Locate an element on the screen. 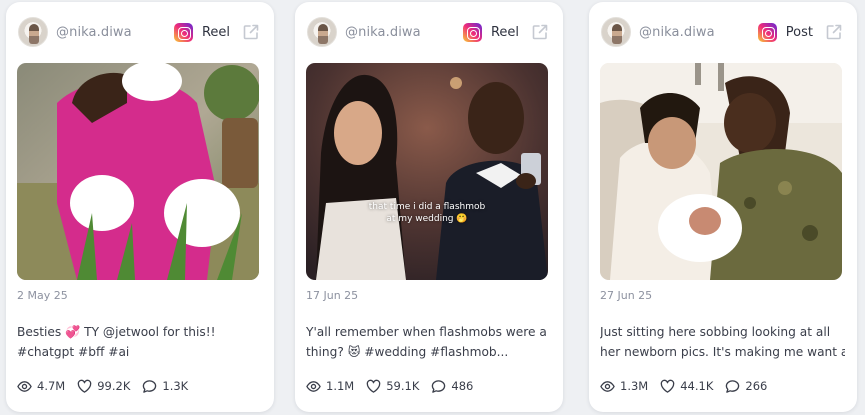 Image resolution: width=865 pixels, height=415 pixels. views-count: 1.1M is located at coordinates (340, 386).